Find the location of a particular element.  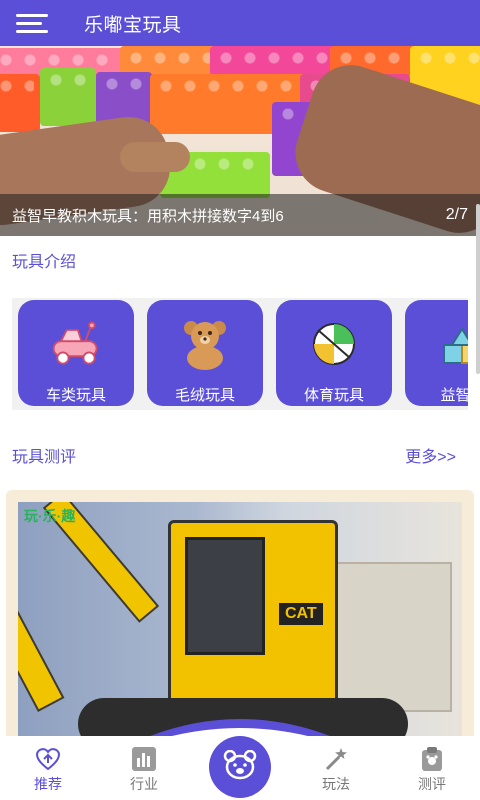

industry-icon is located at coordinates (144, 759).